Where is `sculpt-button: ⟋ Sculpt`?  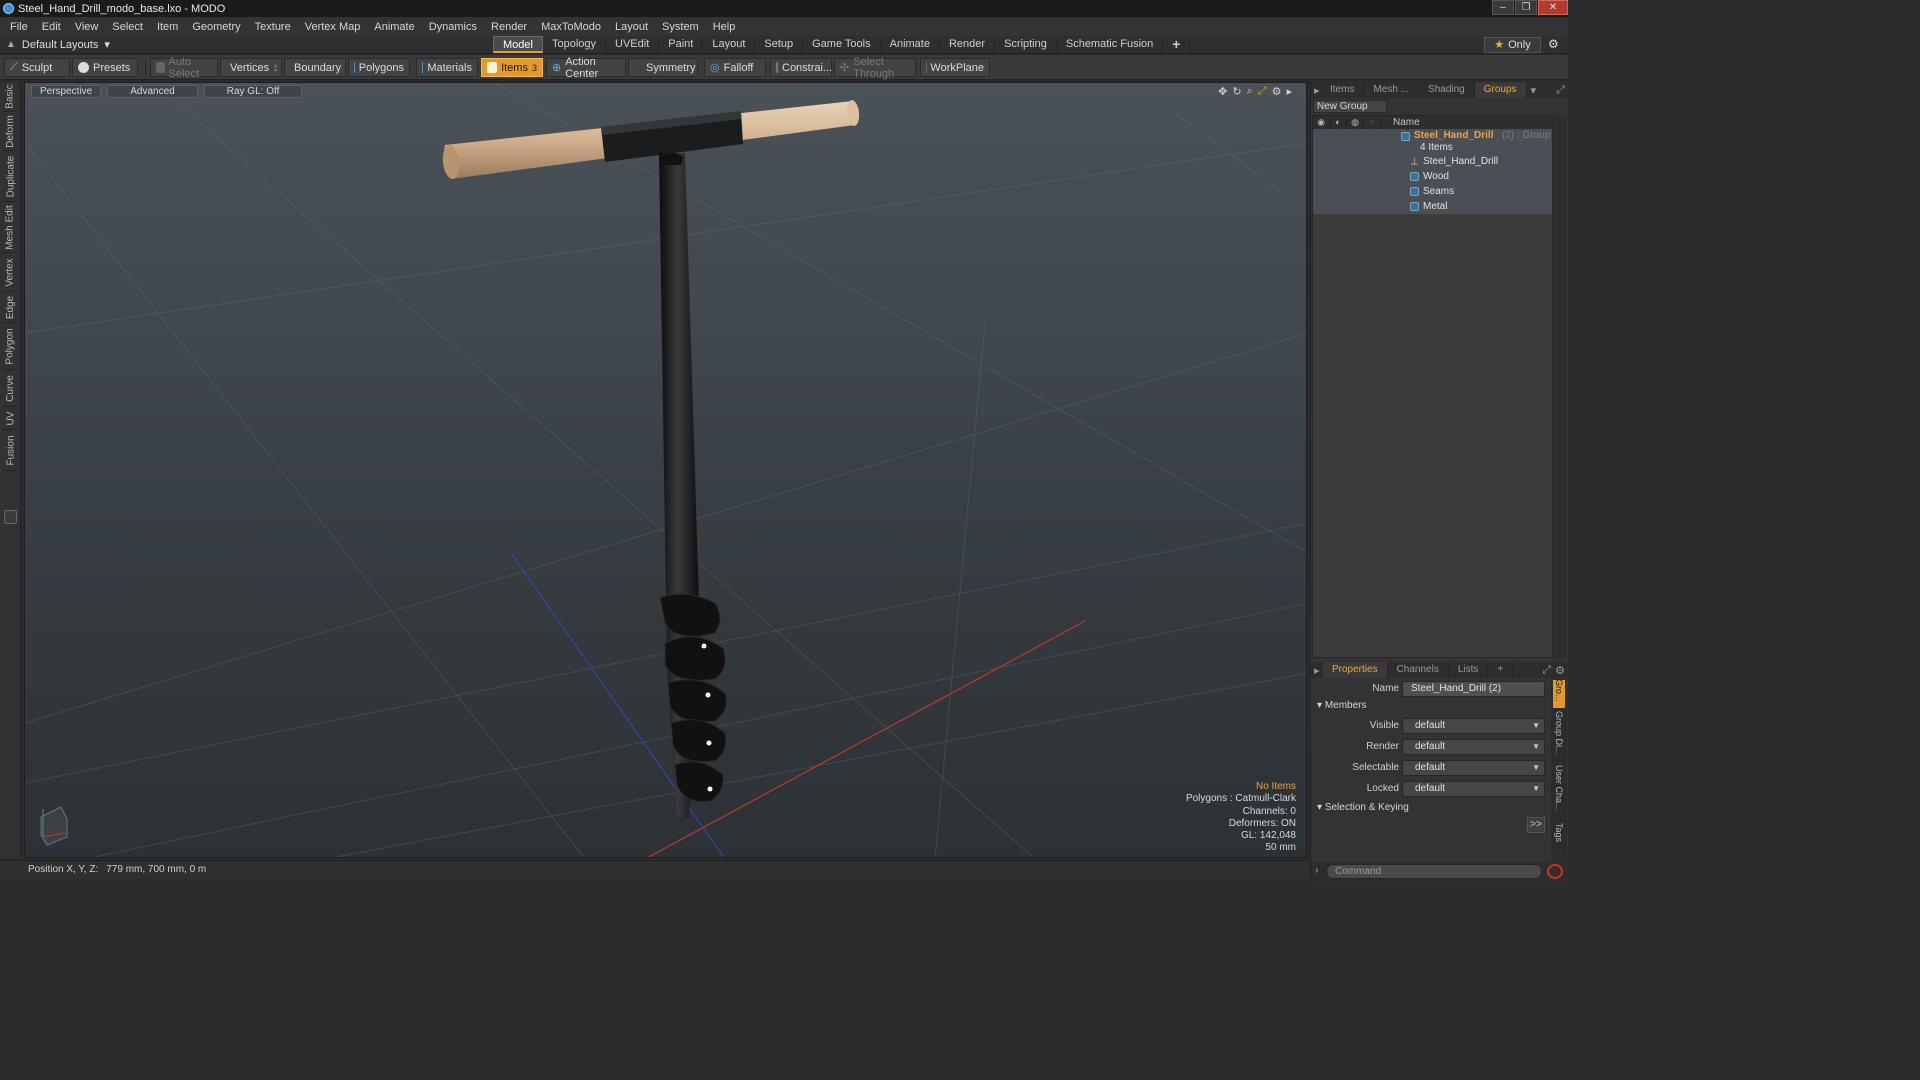
sculpt-button: ⟋ Sculpt is located at coordinates (37, 67).